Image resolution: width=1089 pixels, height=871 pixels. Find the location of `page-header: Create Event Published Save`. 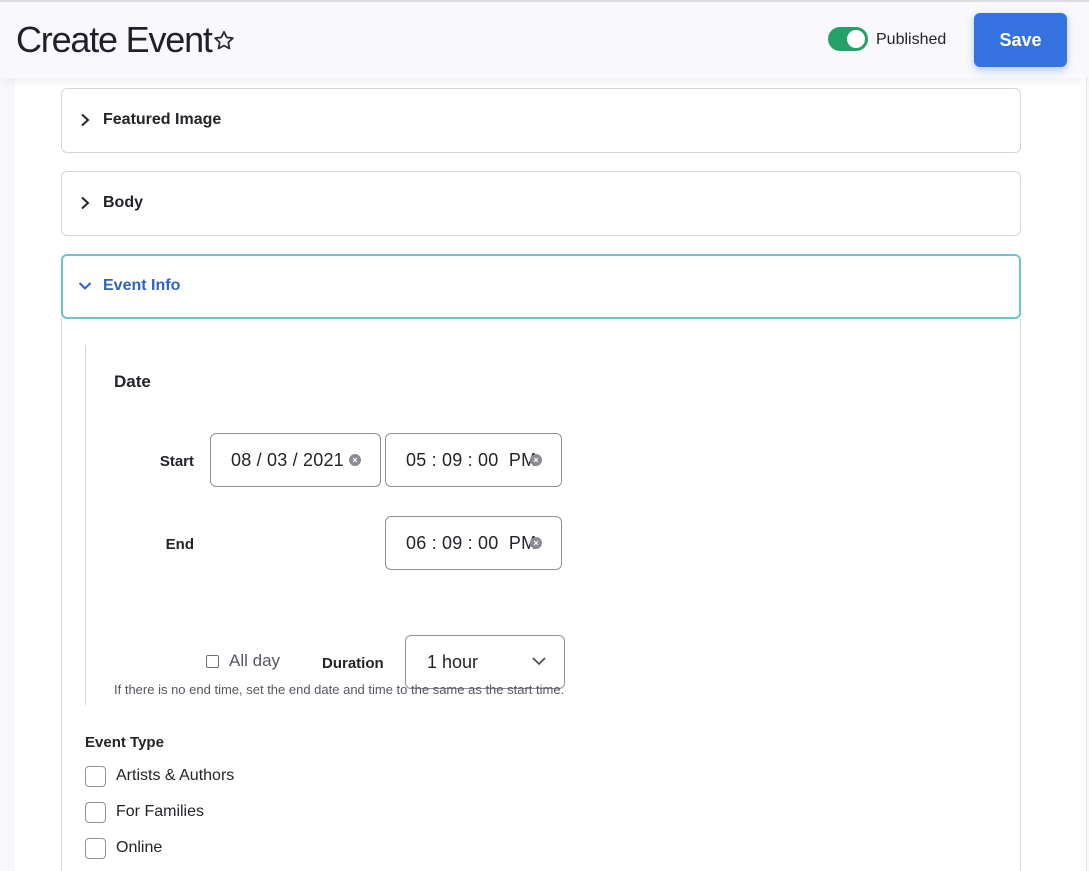

page-header: Create Event Published Save is located at coordinates (544, 40).